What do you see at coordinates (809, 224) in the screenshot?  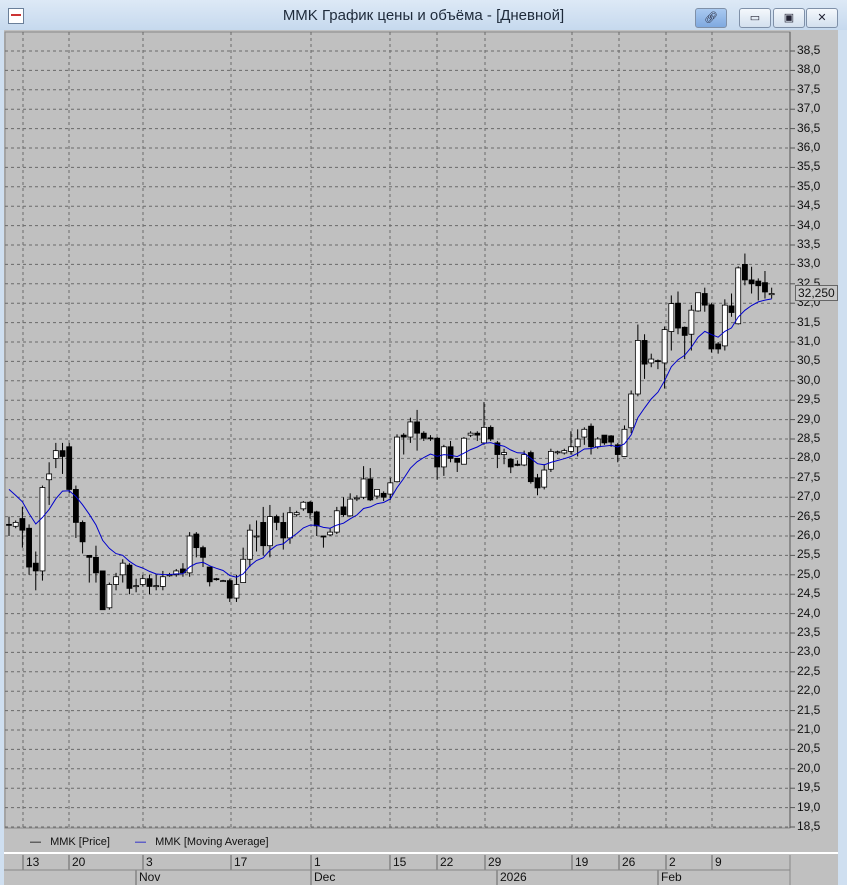 I see `y-tick-label: 34,0` at bounding box center [809, 224].